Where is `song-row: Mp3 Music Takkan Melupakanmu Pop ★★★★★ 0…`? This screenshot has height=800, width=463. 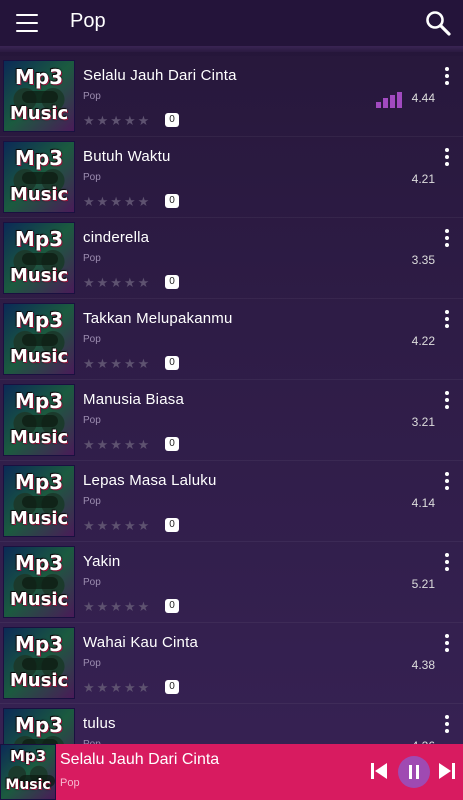
song-row: Mp3 Music Takkan Melupakanmu Pop ★★★★★ 0… is located at coordinates (231, 339).